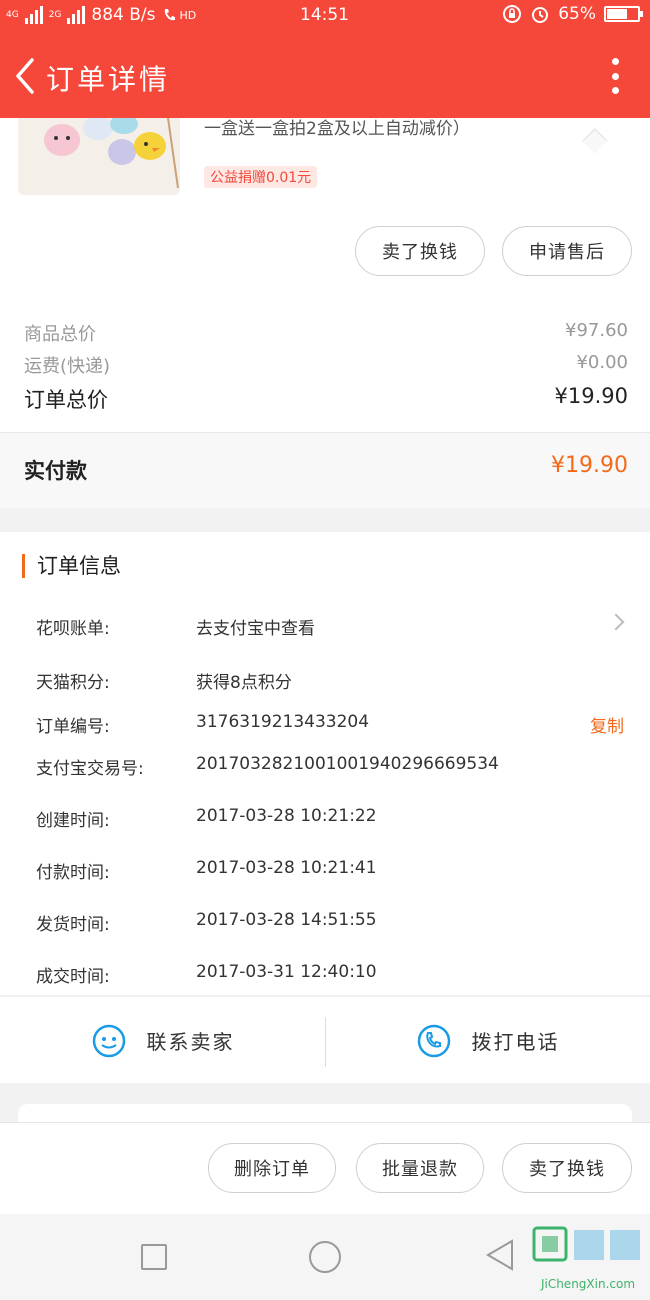 The height and width of the screenshot is (1300, 650). I want to click on batch-refund-button: 批量退款, so click(420, 1168).